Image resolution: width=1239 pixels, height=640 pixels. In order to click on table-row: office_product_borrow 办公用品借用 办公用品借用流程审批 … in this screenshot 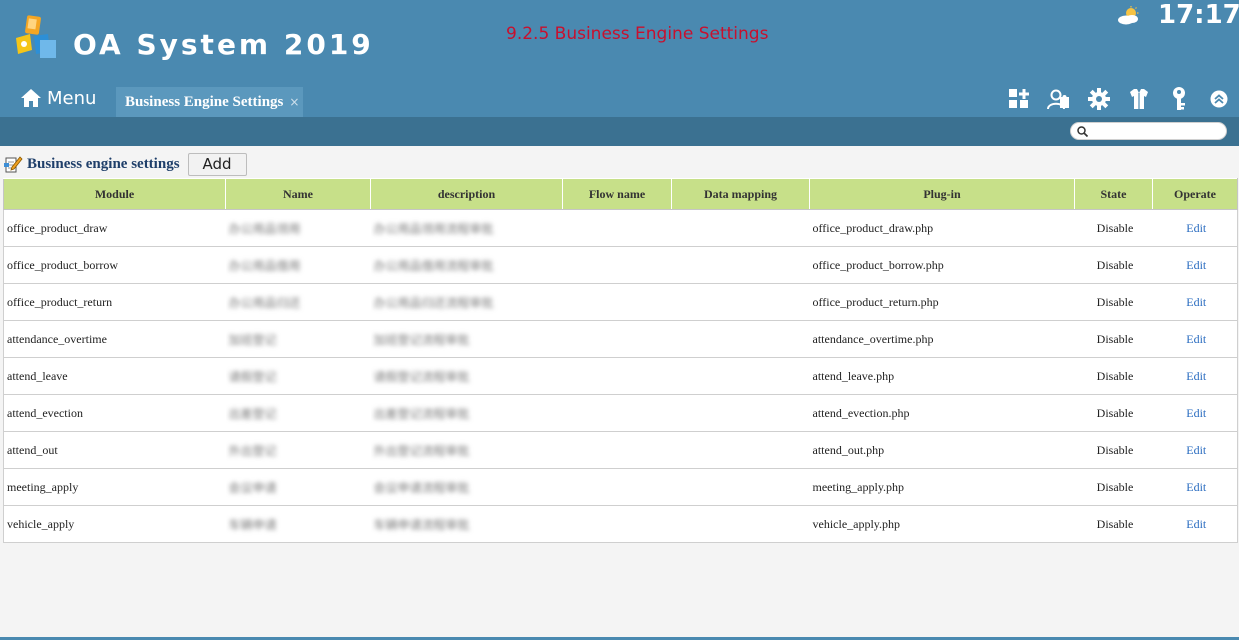, I will do `click(620, 265)`.